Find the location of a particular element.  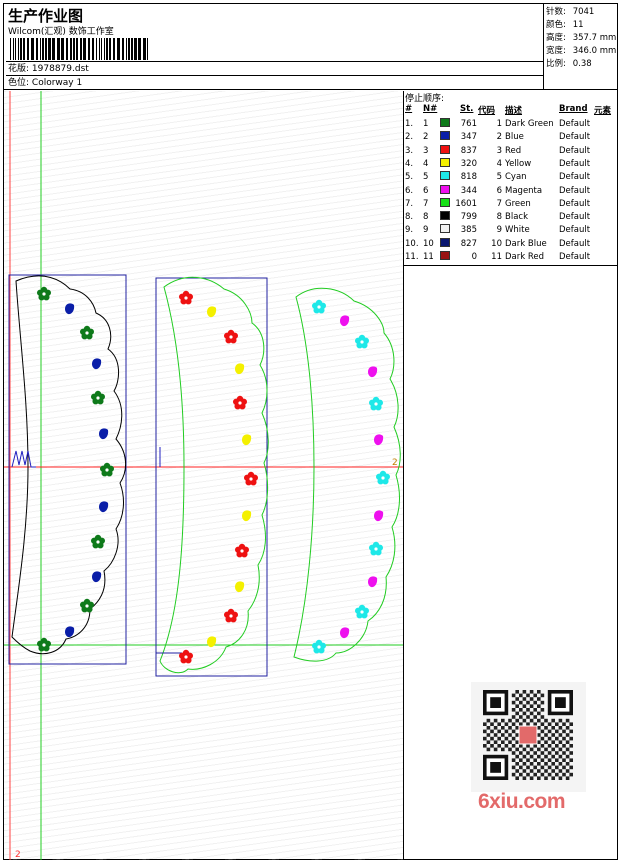

stat-value: 0.38 is located at coordinates (582, 64).